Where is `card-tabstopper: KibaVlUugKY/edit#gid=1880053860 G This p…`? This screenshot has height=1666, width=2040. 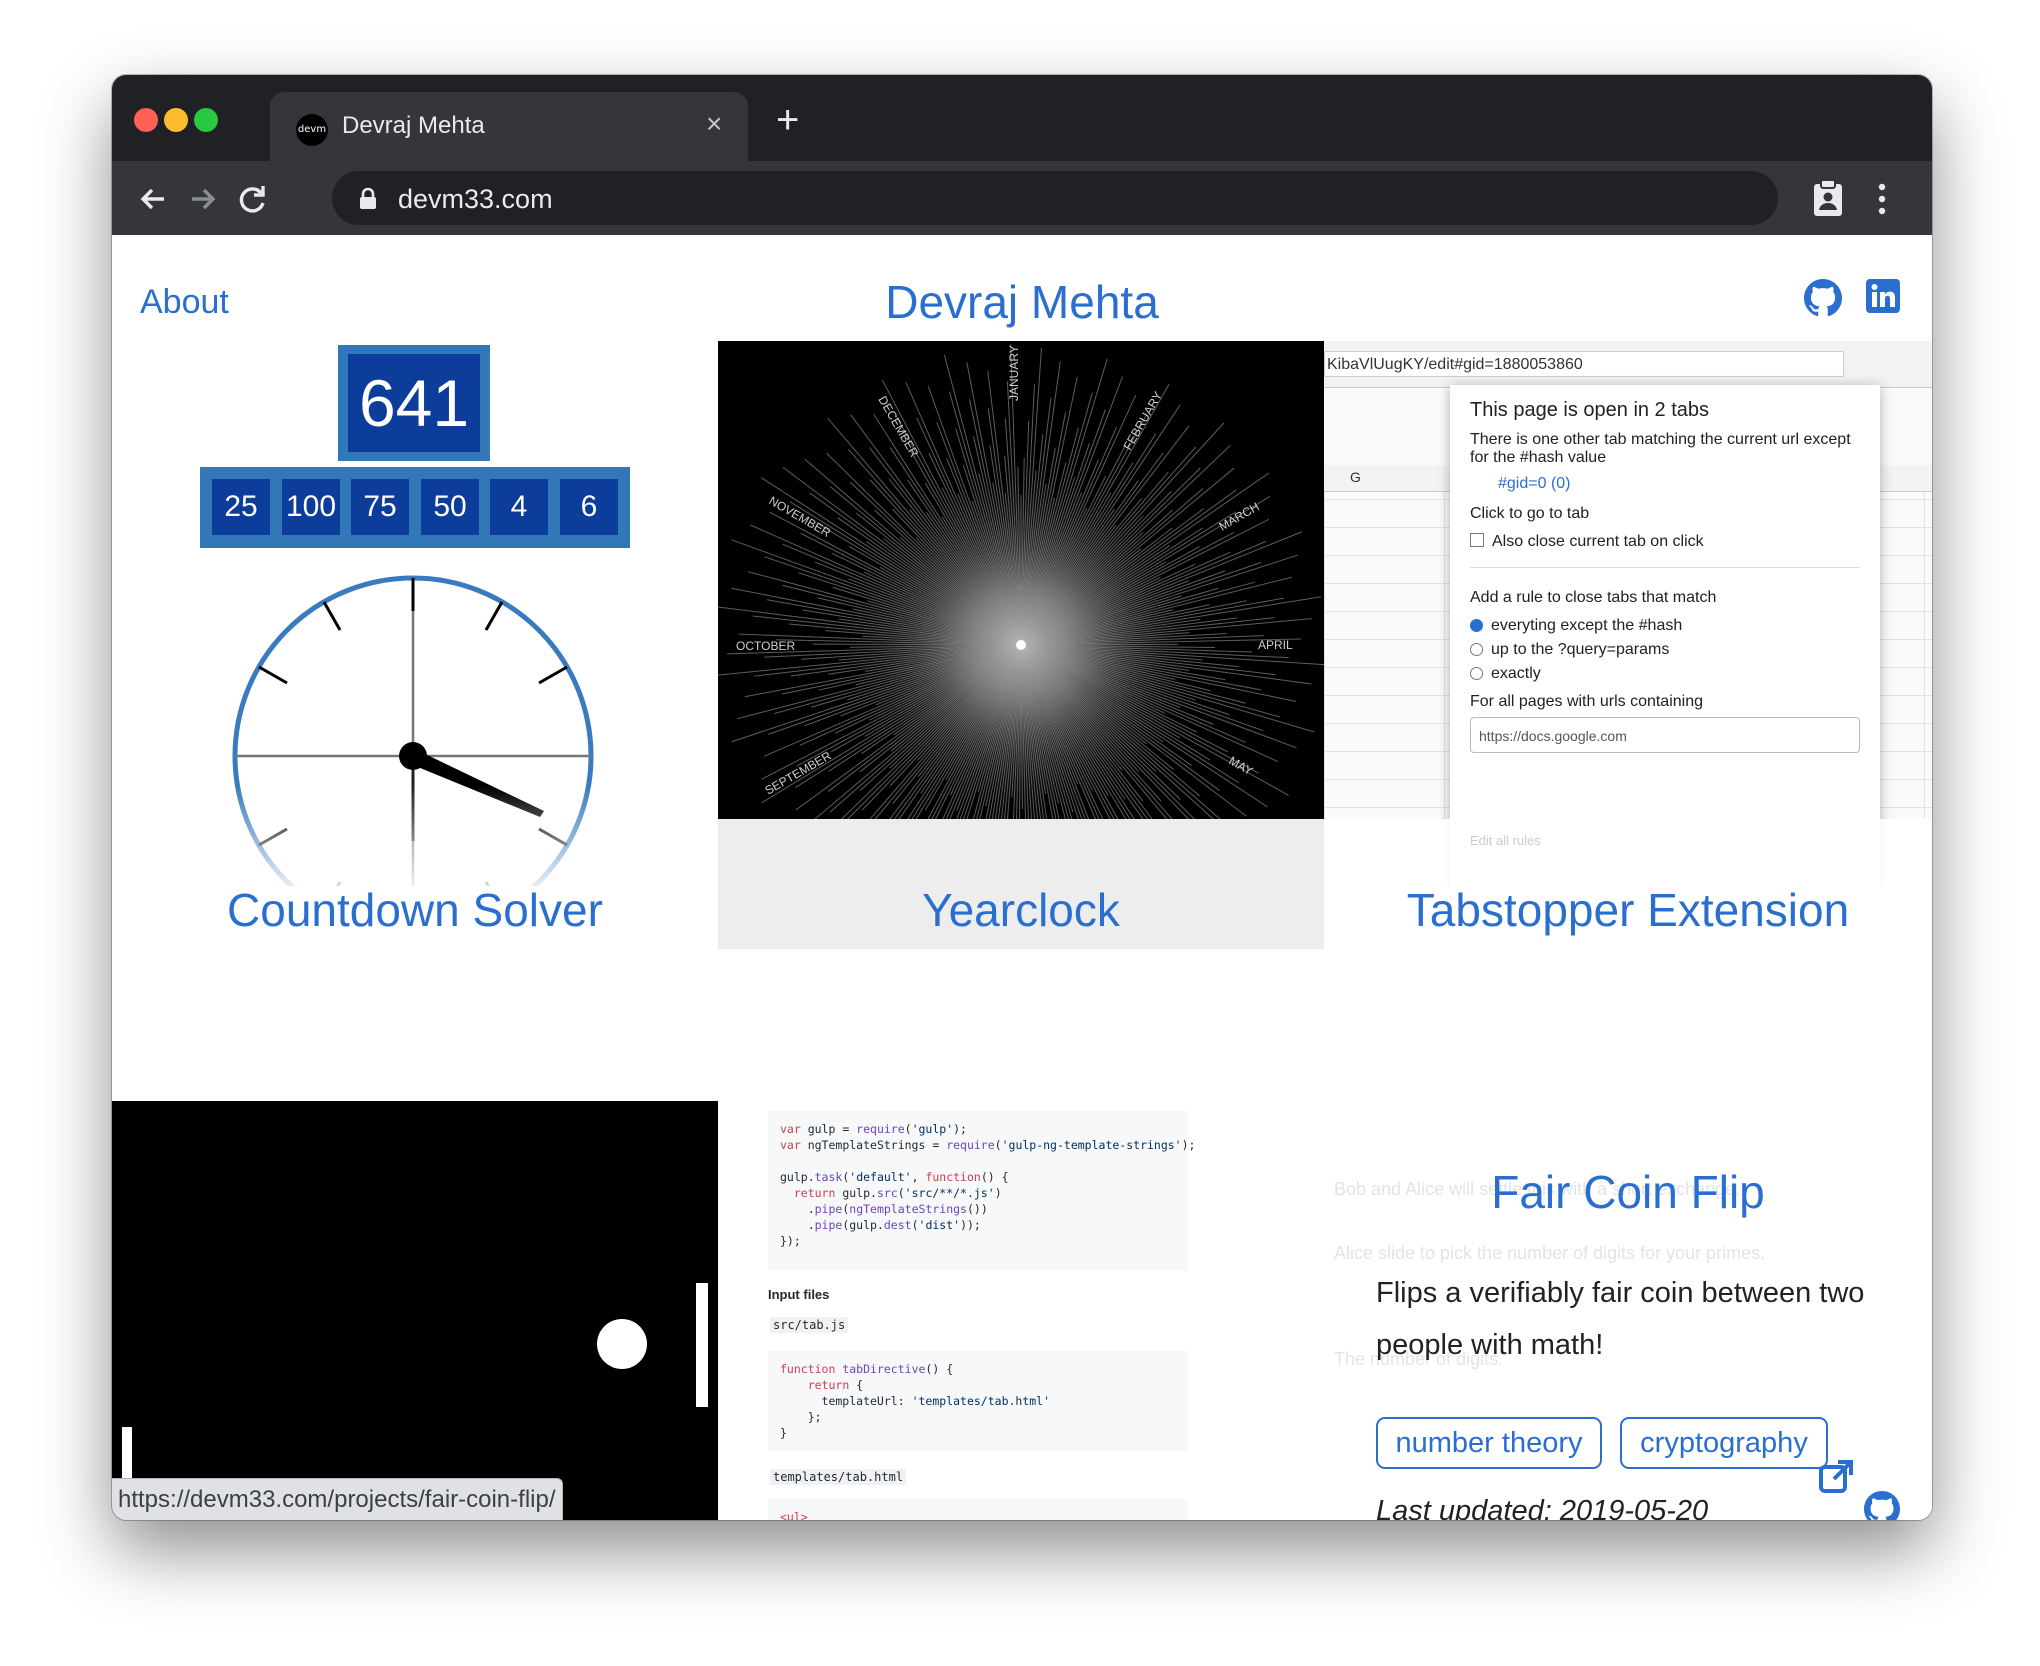 card-tabstopper: KibaVlUugKY/edit#gid=1880053860 G This p… is located at coordinates (1628, 613).